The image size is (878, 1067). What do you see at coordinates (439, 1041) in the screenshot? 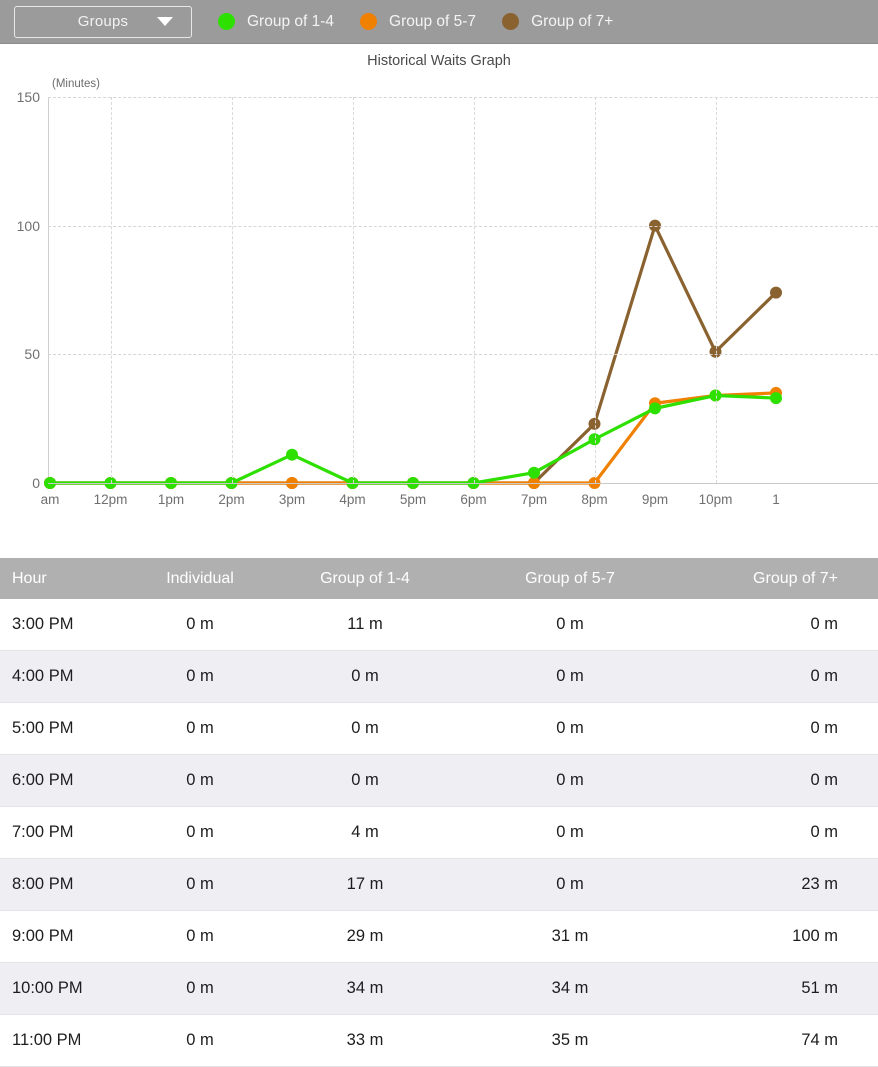
I see `table-row: 11:00 PM 0 m 33 m 35 m 74 m` at bounding box center [439, 1041].